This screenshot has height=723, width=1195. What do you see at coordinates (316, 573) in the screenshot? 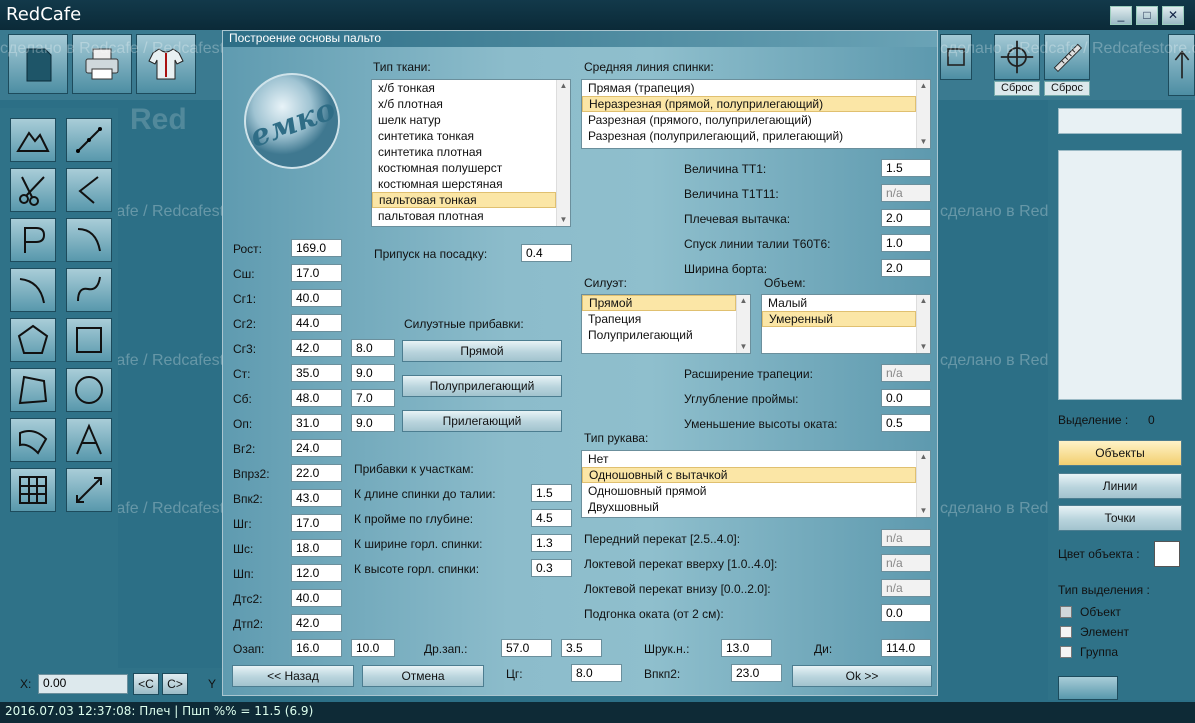
I see `measure-field: 12.0` at bounding box center [316, 573].